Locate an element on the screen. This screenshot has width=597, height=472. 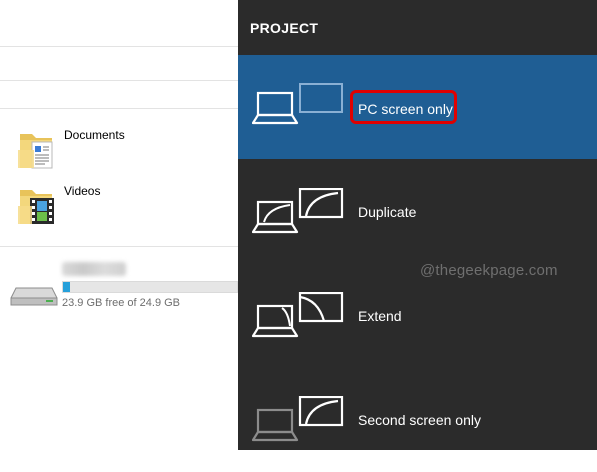
hard-drive-icon is located at coordinates (34, 296).